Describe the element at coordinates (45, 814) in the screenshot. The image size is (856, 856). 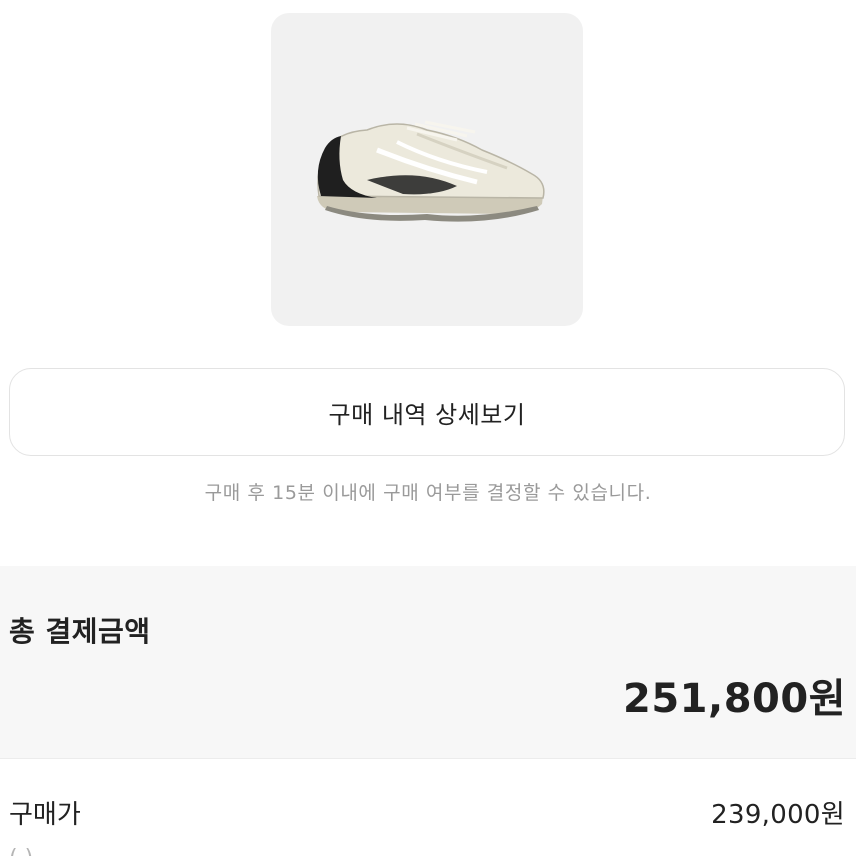
I see `purchase-price-label: 구매가` at that location.